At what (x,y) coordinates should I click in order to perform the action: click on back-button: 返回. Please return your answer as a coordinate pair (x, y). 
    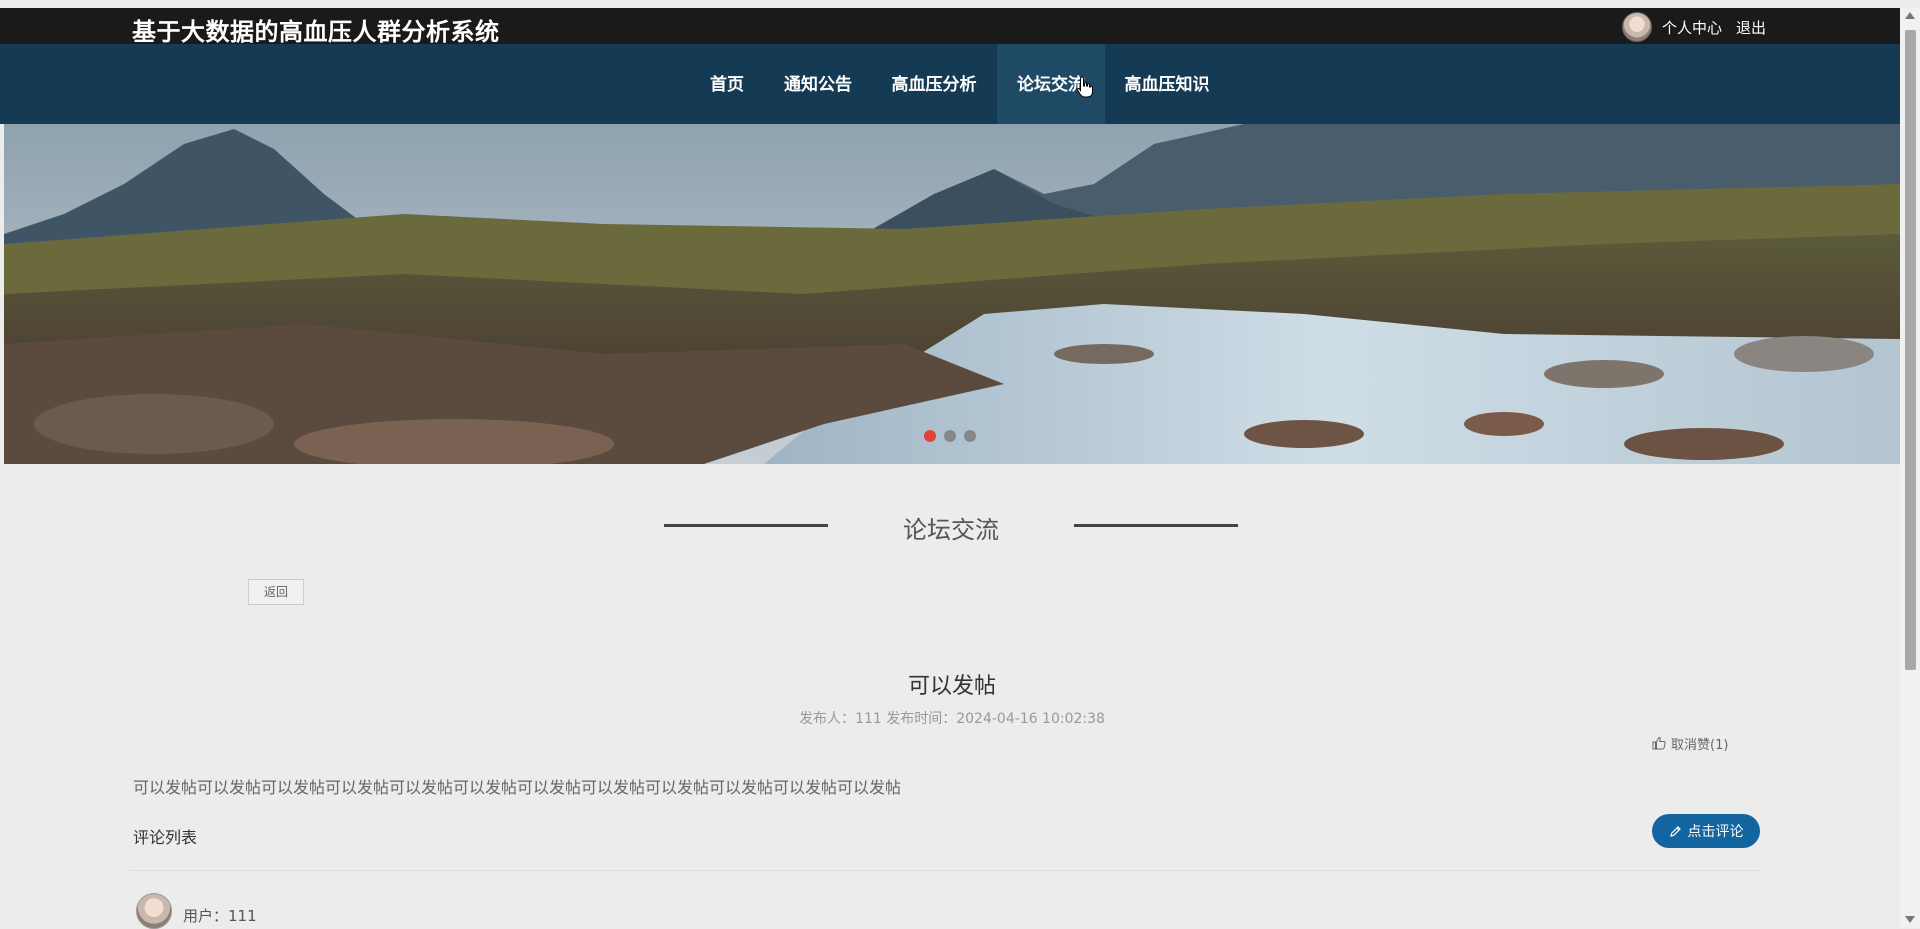
    Looking at the image, I should click on (276, 592).